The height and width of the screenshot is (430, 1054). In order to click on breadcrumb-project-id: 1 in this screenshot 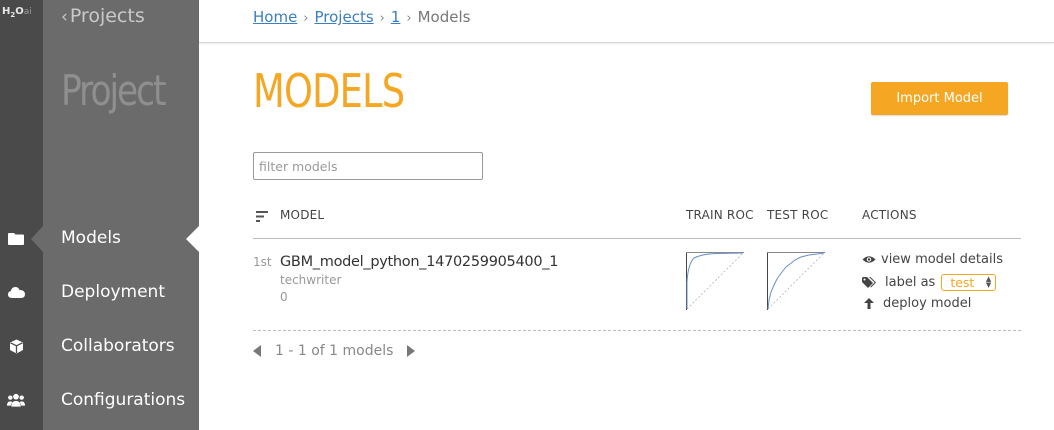, I will do `click(396, 17)`.